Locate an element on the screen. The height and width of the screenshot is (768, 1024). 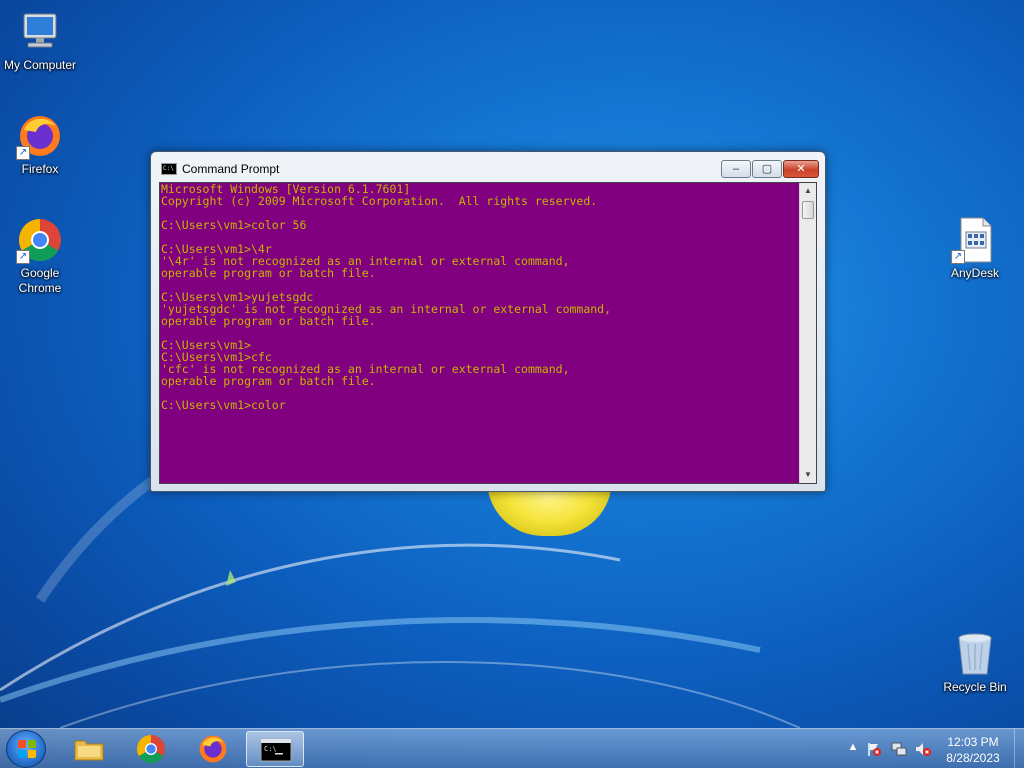
console-line: C:\Users\vm1>color is located at coordinates (223, 405).